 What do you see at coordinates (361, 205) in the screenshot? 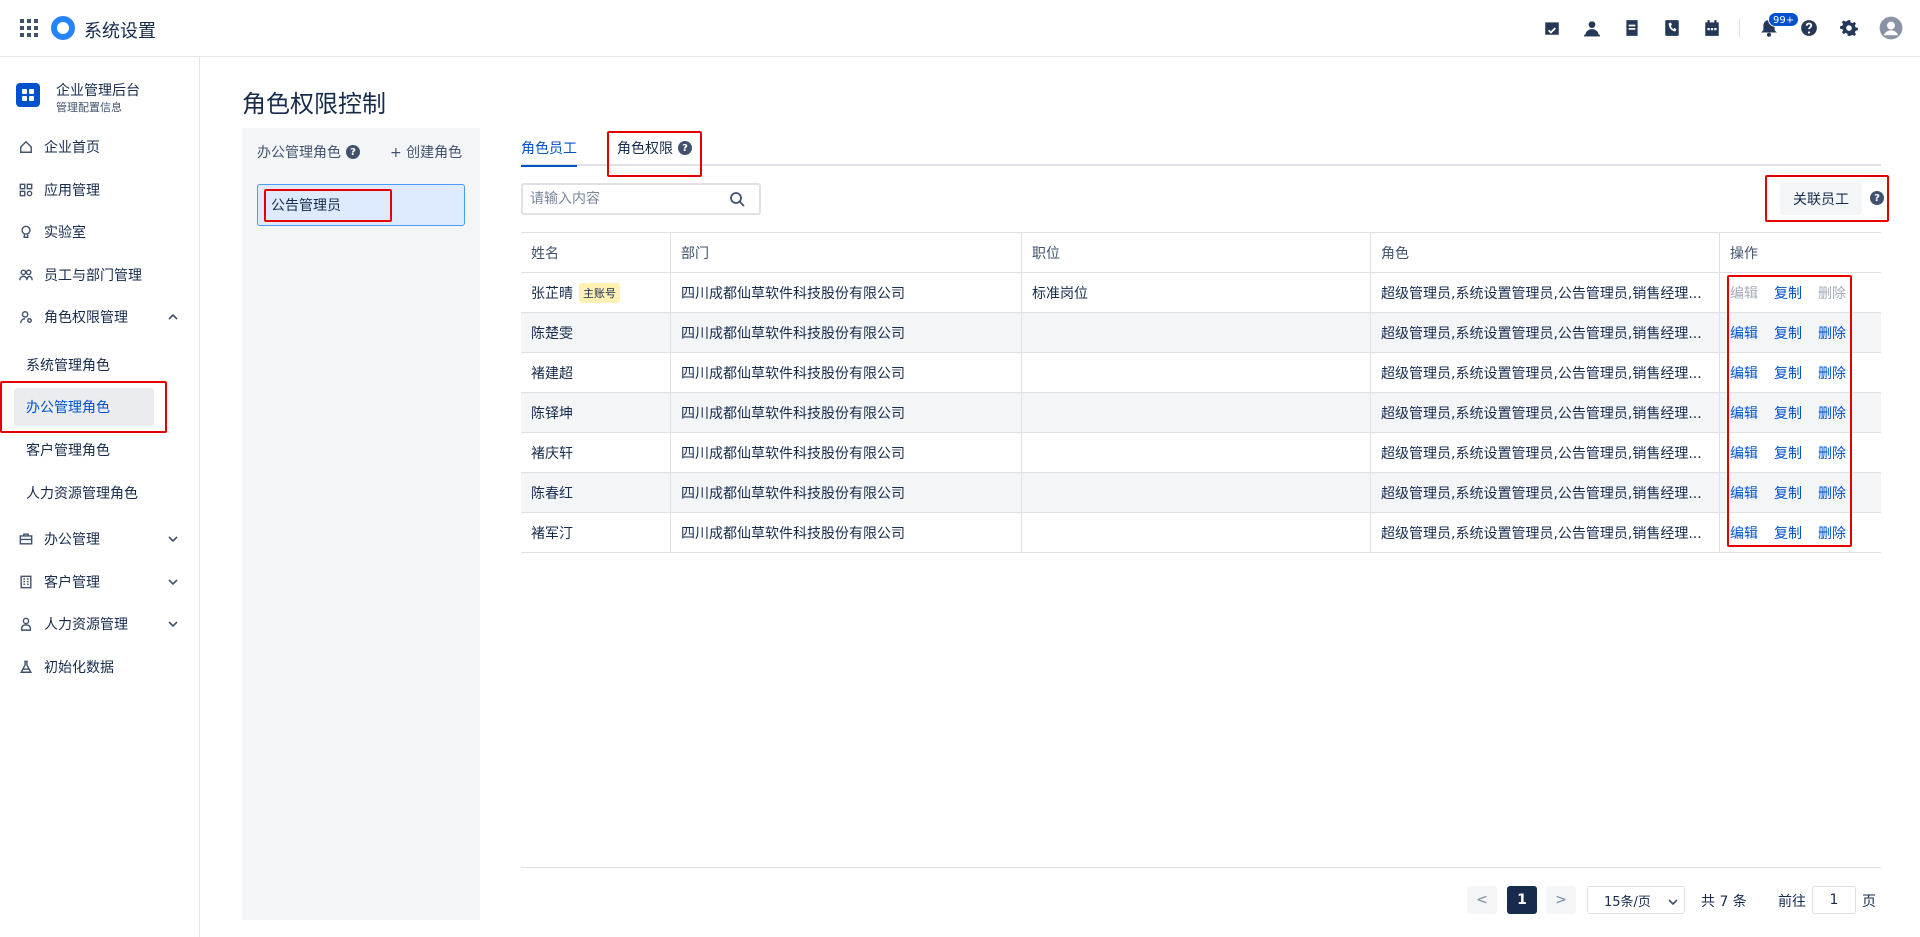
I see `role-item-selected: 公告管理员` at bounding box center [361, 205].